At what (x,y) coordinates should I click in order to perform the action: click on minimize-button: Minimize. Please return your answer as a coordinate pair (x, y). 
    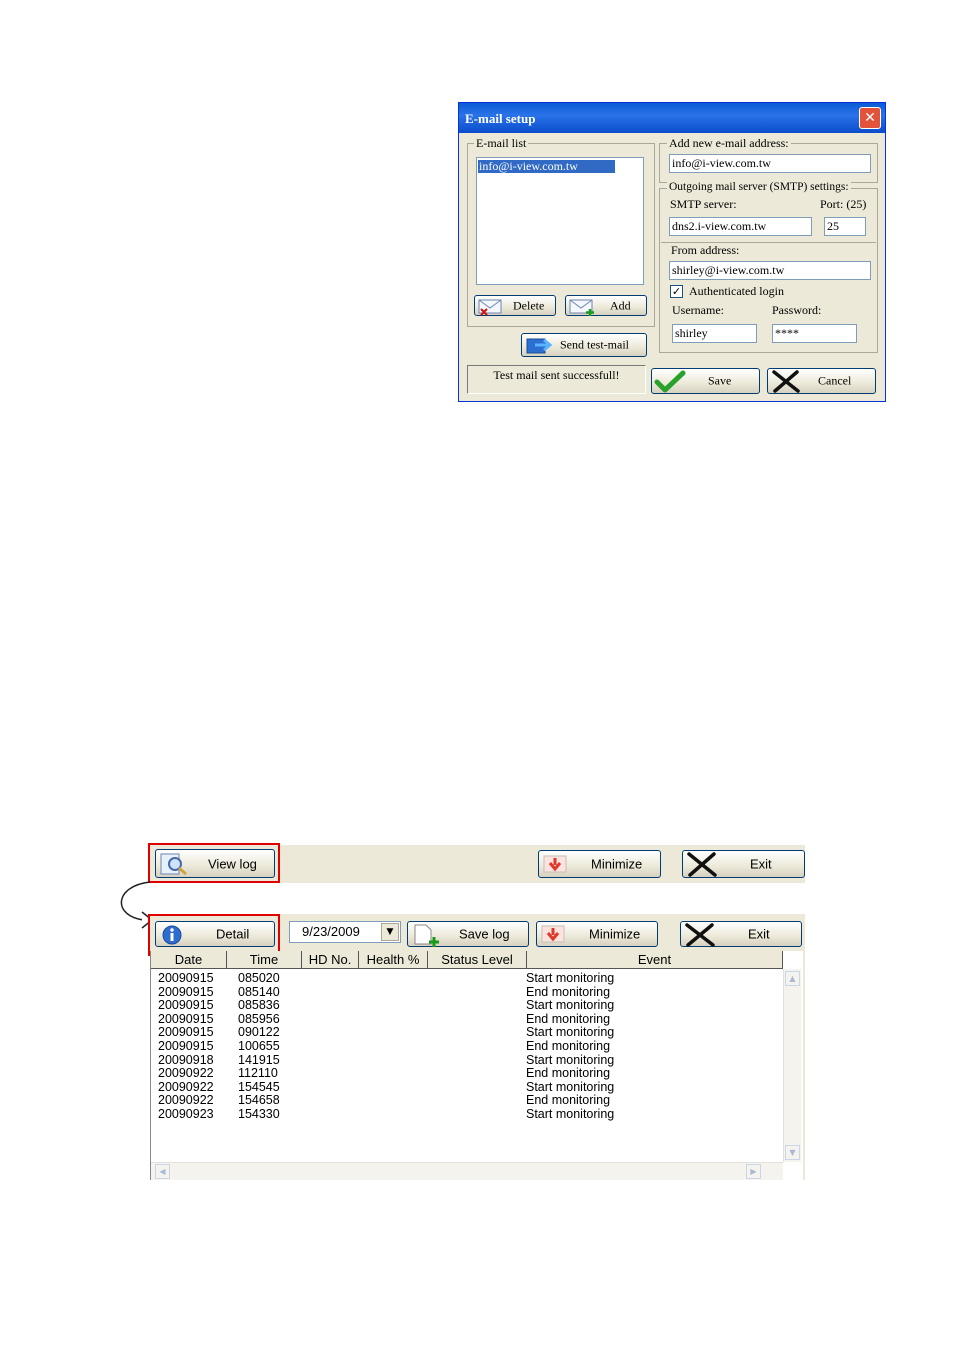
    Looking at the image, I should click on (597, 934).